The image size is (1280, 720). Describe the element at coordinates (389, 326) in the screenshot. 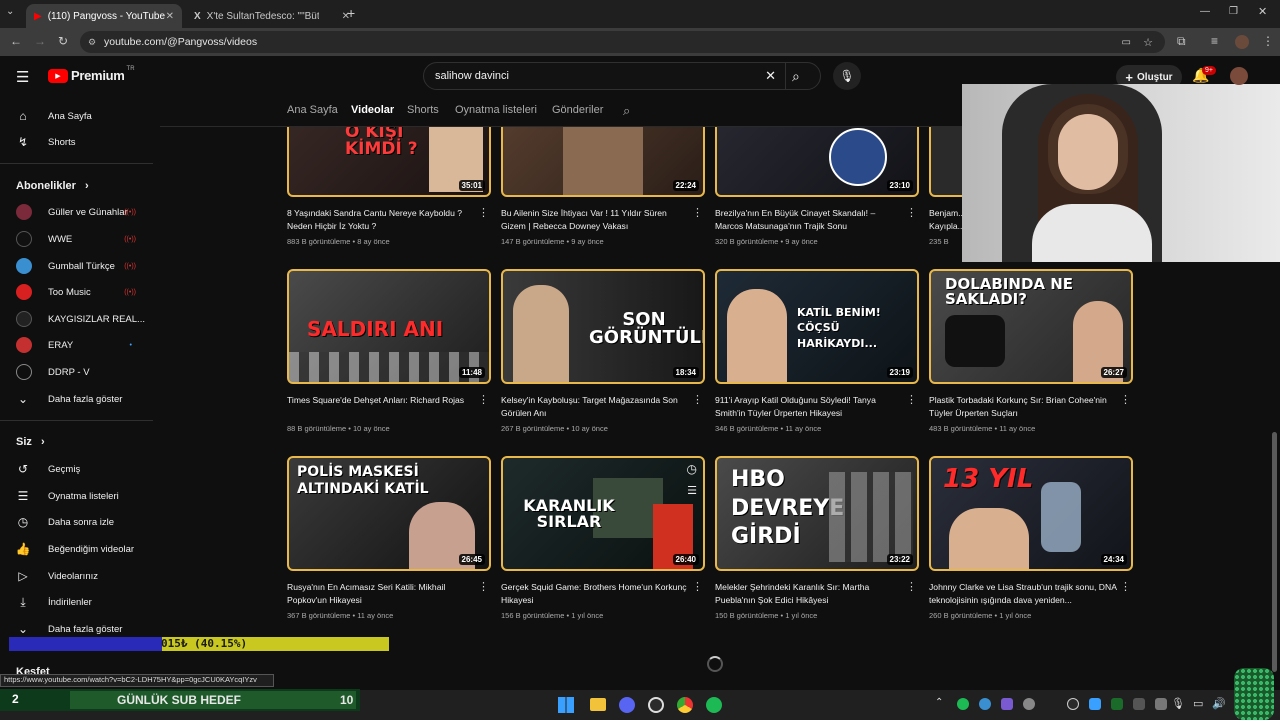

I see `video-thumbnail: SALDIRI ANI 11:48` at that location.